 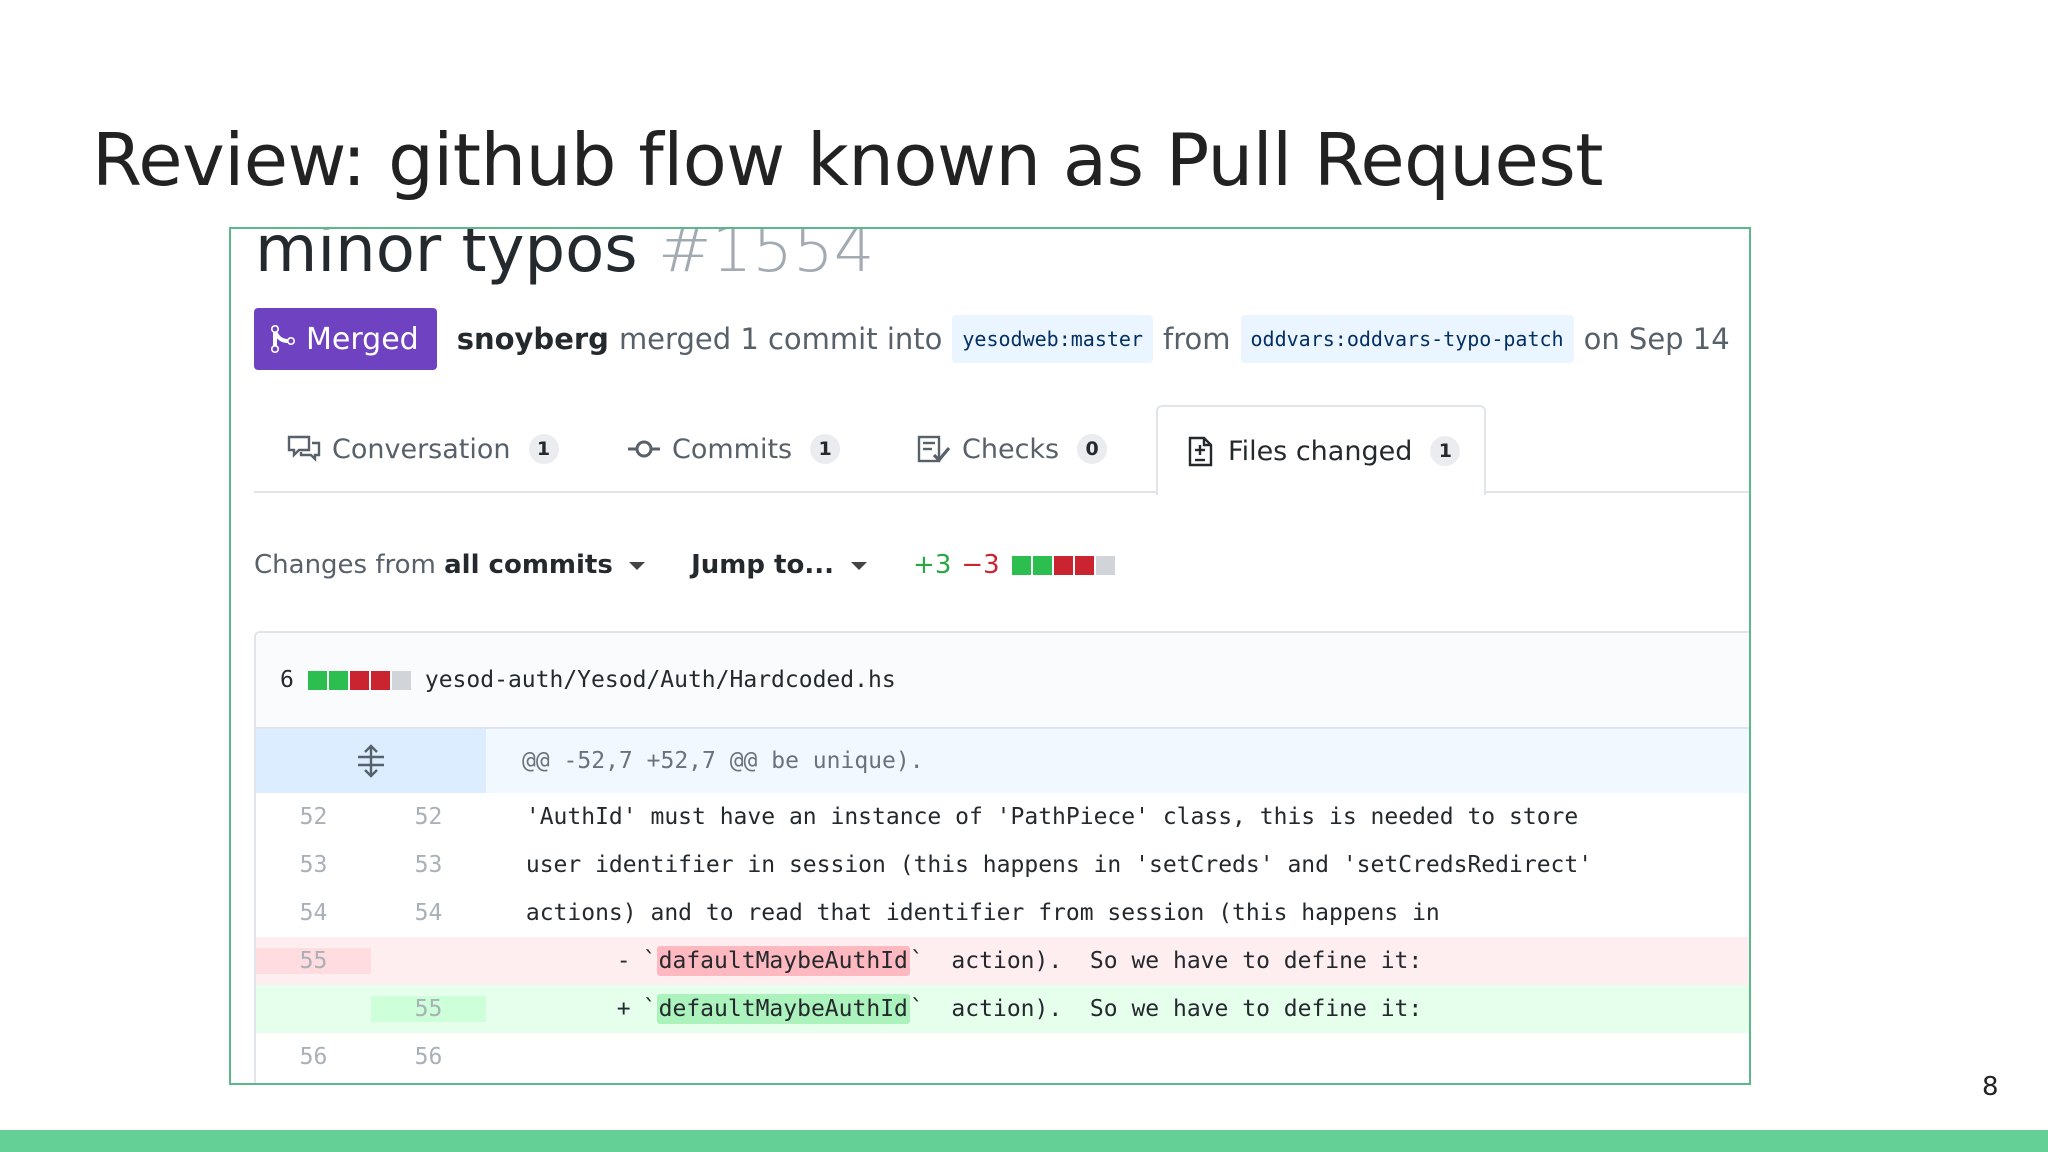 I want to click on pr-title: minor typos #1554, so click(x=565, y=257).